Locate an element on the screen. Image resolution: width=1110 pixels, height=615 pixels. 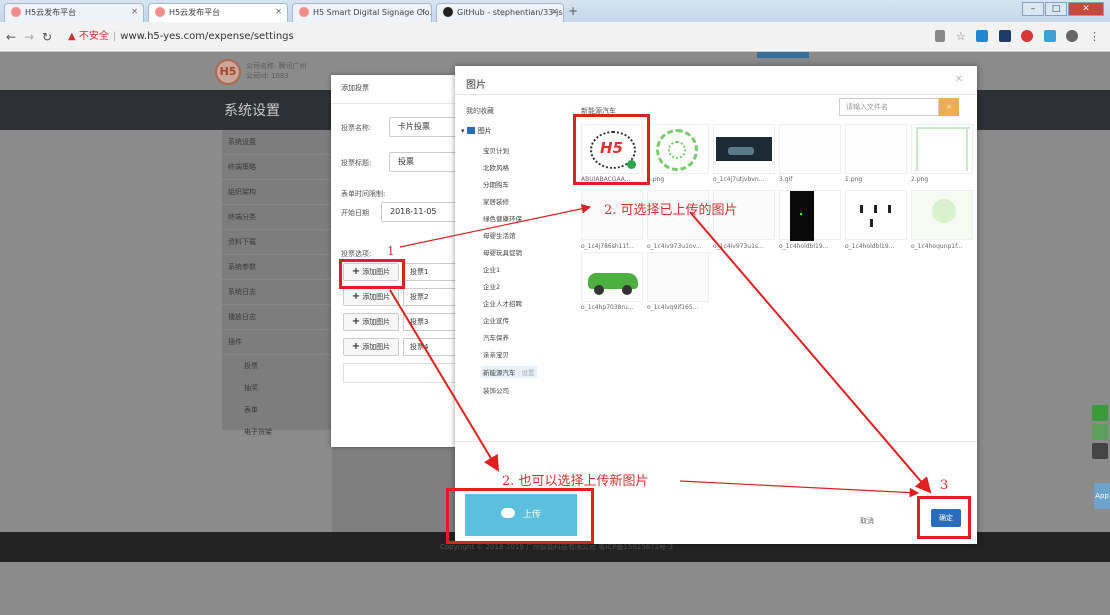
annotation-step3: 3 is located at coordinates (944, 485).